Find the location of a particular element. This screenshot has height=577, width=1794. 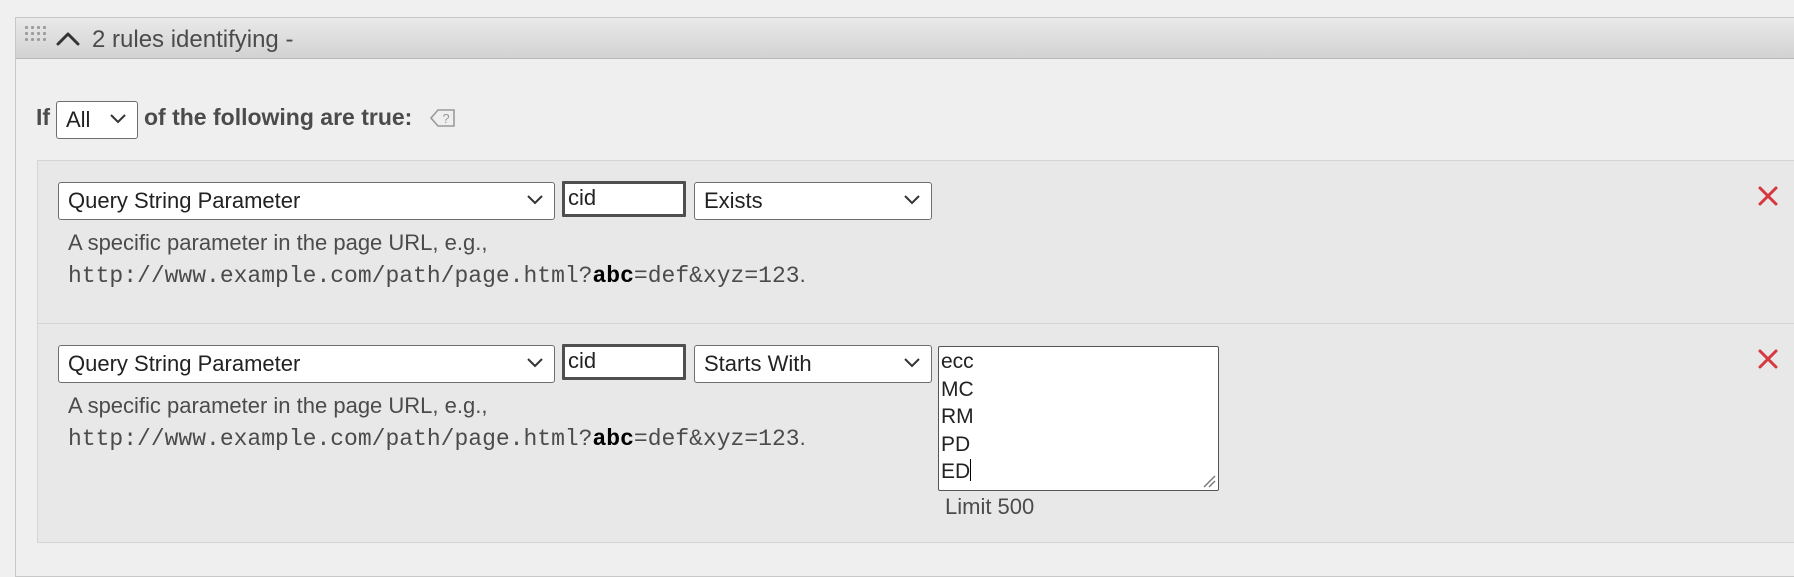

values-textarea: ecc MC RM PD ED is located at coordinates (1078, 418).